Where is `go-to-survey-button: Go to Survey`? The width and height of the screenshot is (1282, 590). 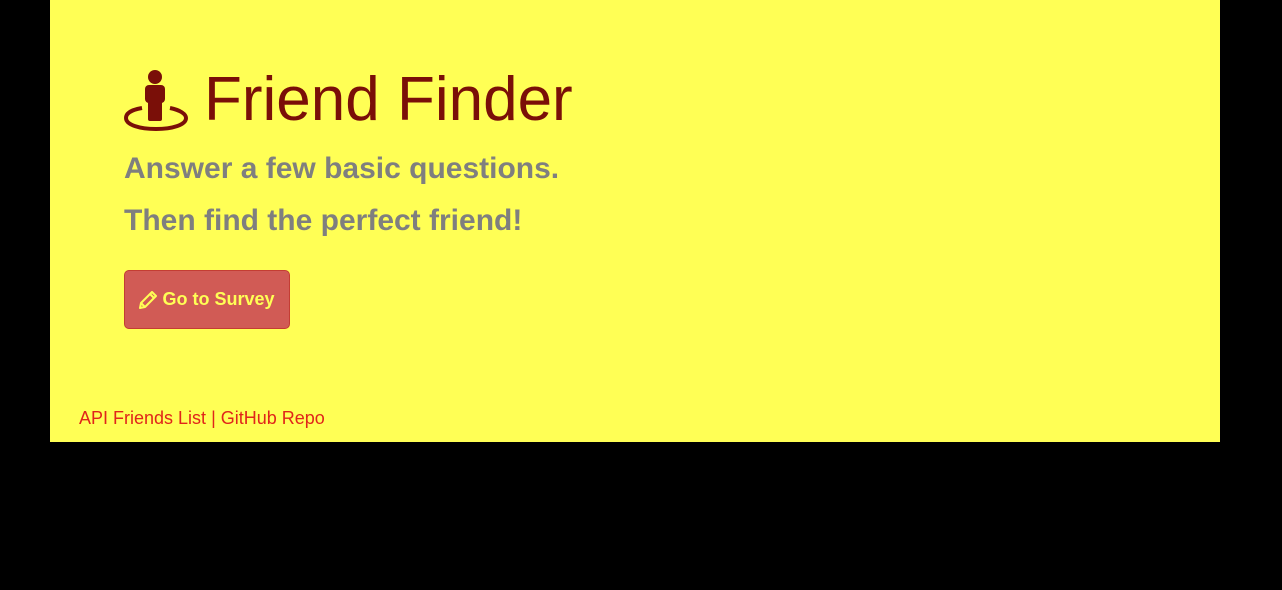 go-to-survey-button: Go to Survey is located at coordinates (207, 299).